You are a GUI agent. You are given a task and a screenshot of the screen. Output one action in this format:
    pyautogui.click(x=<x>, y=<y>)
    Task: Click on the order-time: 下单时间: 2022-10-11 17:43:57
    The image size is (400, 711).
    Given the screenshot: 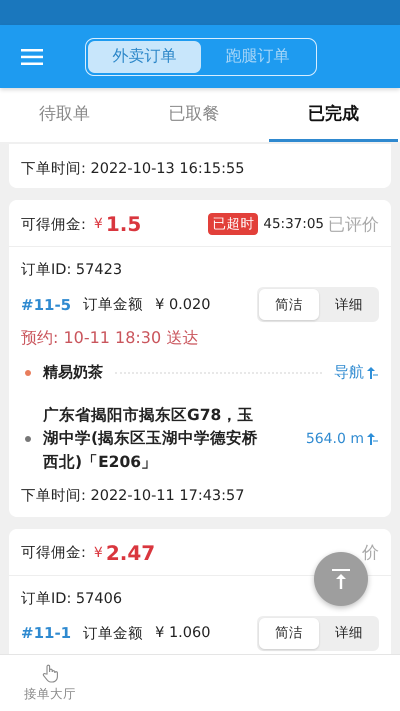 What is the action you would take?
    pyautogui.click(x=133, y=495)
    